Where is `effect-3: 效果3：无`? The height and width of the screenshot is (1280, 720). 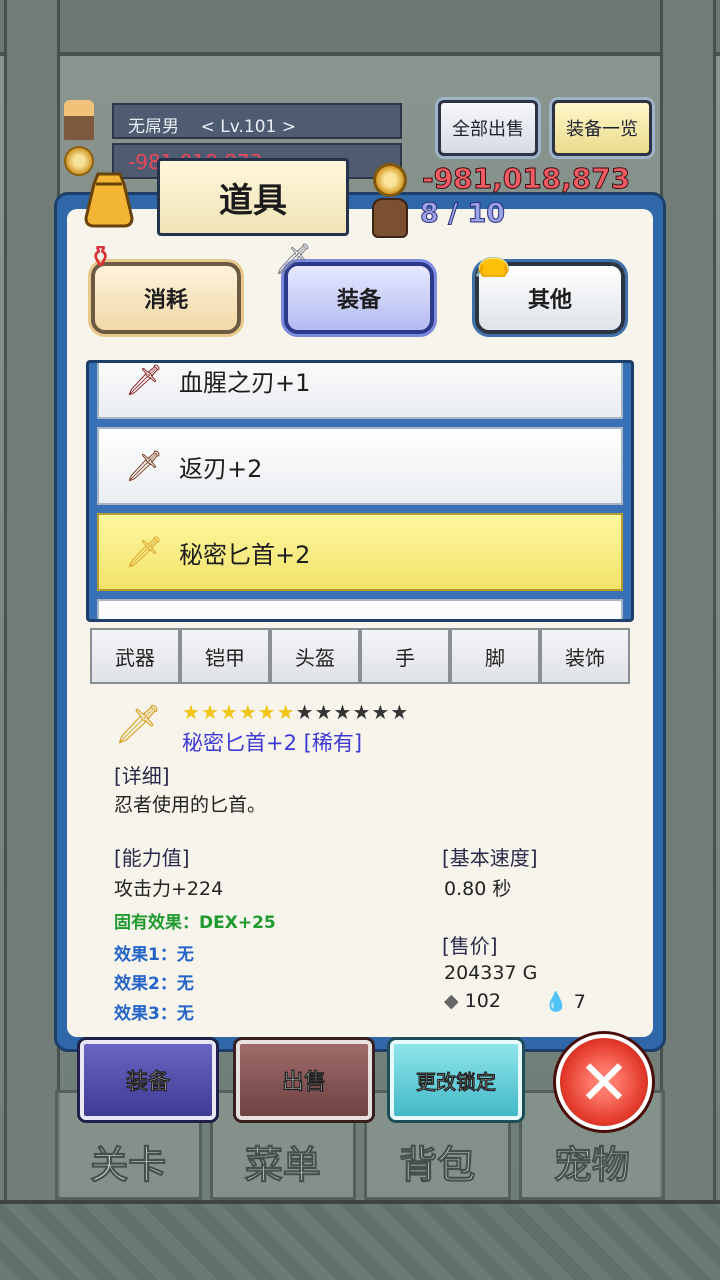
effect-3: 效果3：无 is located at coordinates (154, 1014).